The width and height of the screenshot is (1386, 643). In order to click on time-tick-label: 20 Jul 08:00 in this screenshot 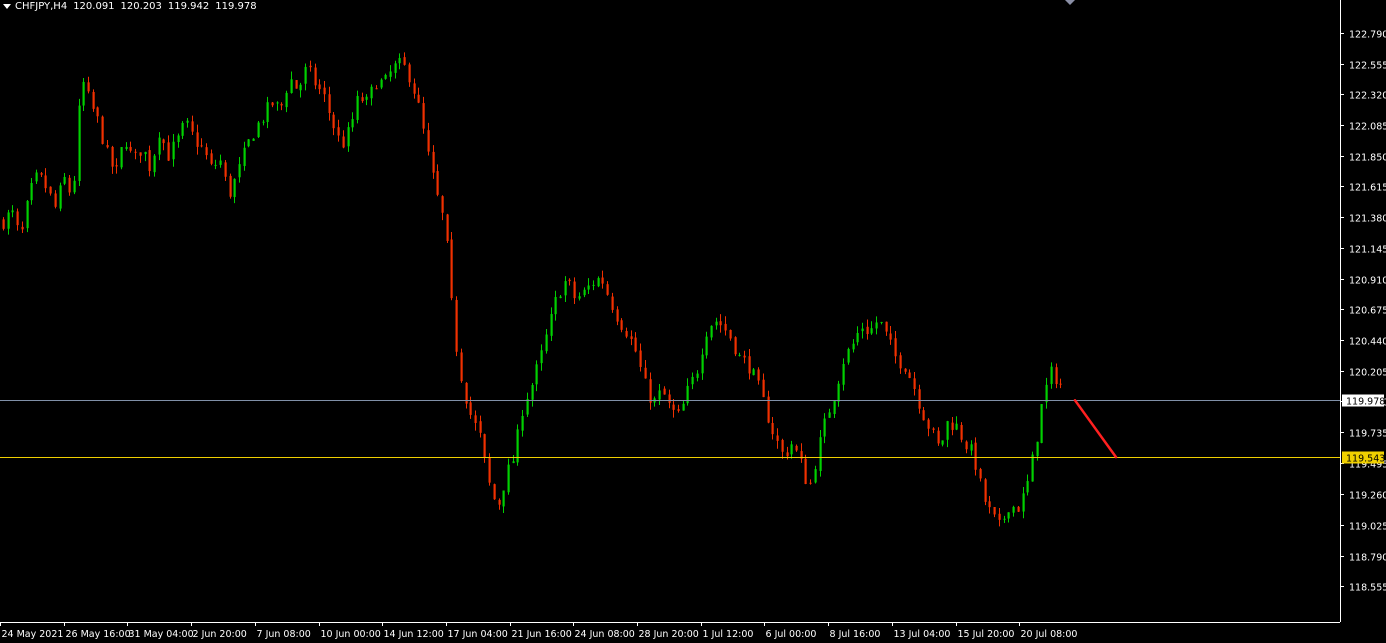, I will do `click(1049, 634)`.